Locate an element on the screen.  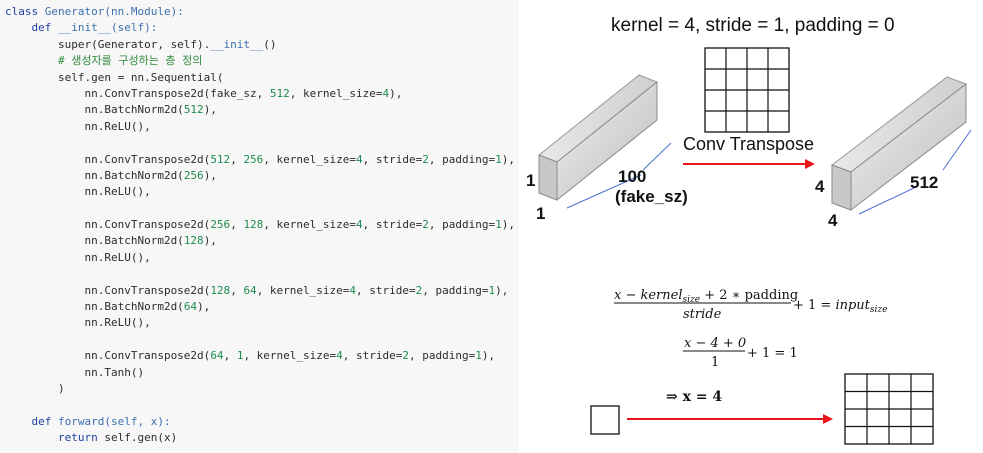
formula-rhs-variable: input is located at coordinates (852, 305).